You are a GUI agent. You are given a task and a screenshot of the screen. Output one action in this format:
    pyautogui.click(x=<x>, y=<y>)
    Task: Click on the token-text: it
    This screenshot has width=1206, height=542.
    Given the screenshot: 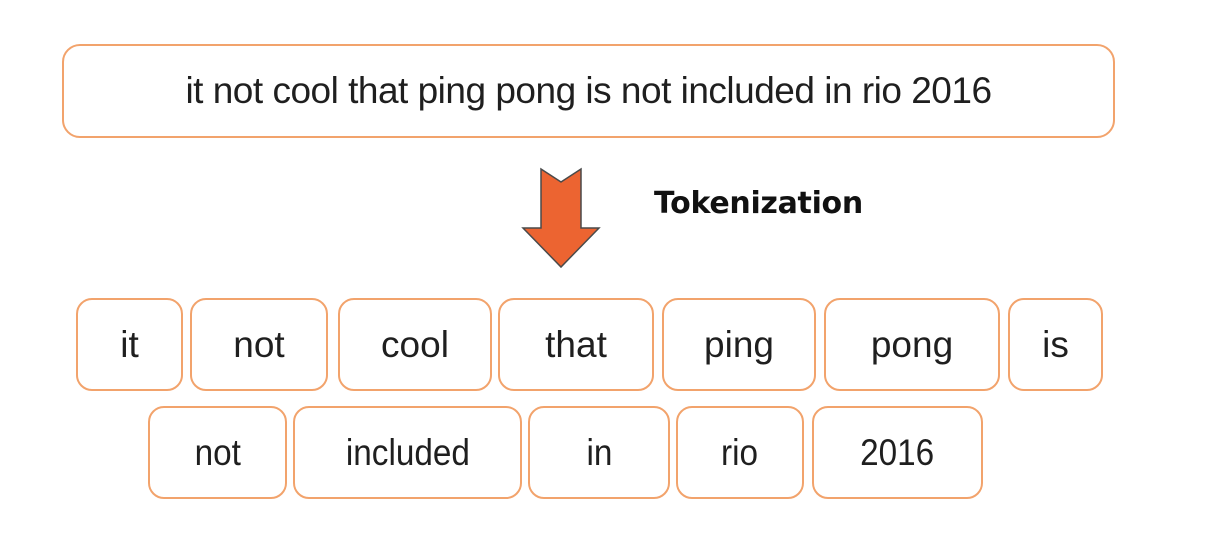 What is the action you would take?
    pyautogui.click(x=129, y=344)
    